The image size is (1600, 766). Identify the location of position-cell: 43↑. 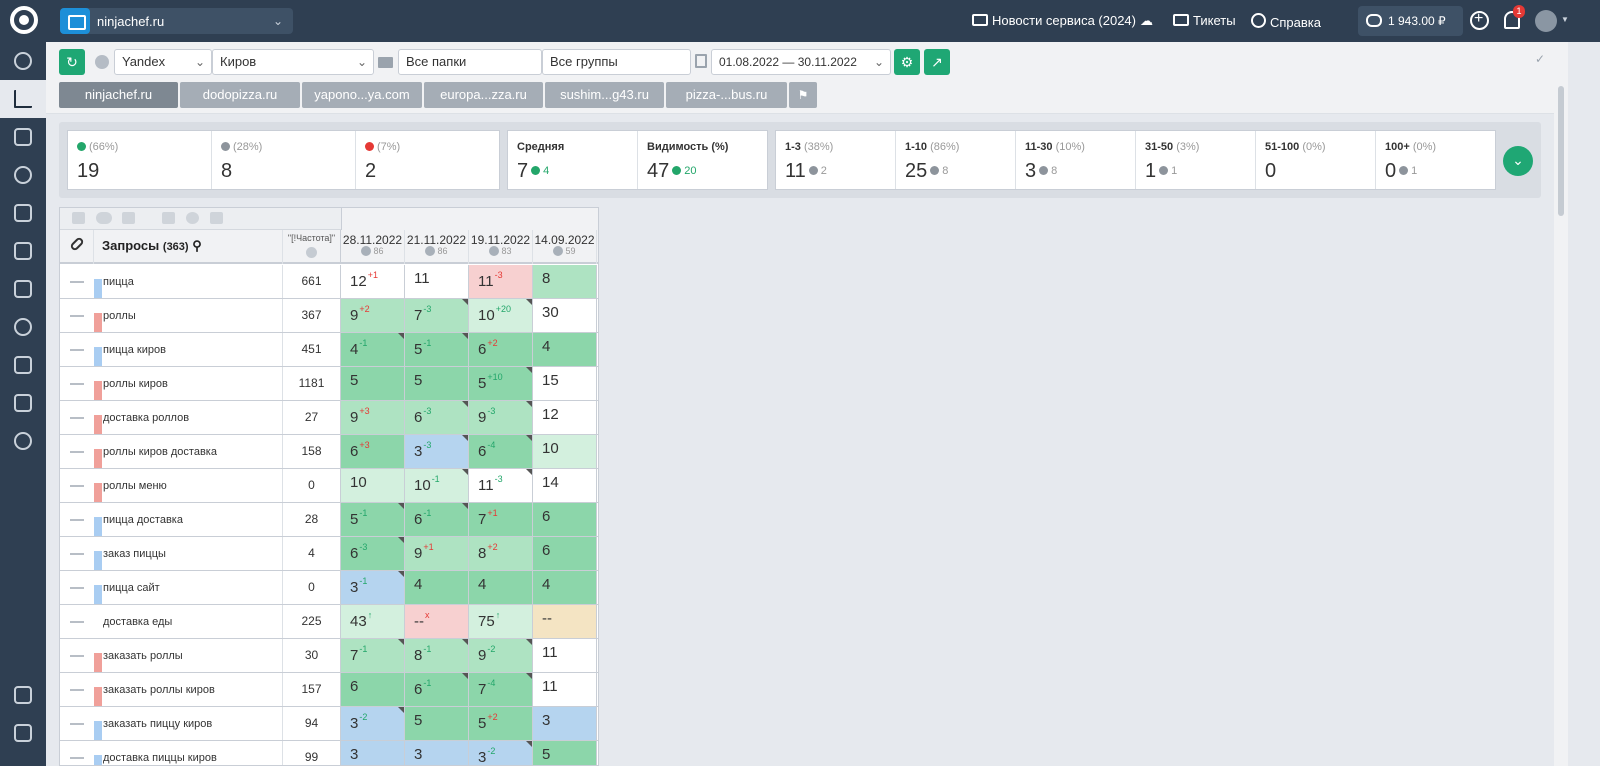
(373, 621).